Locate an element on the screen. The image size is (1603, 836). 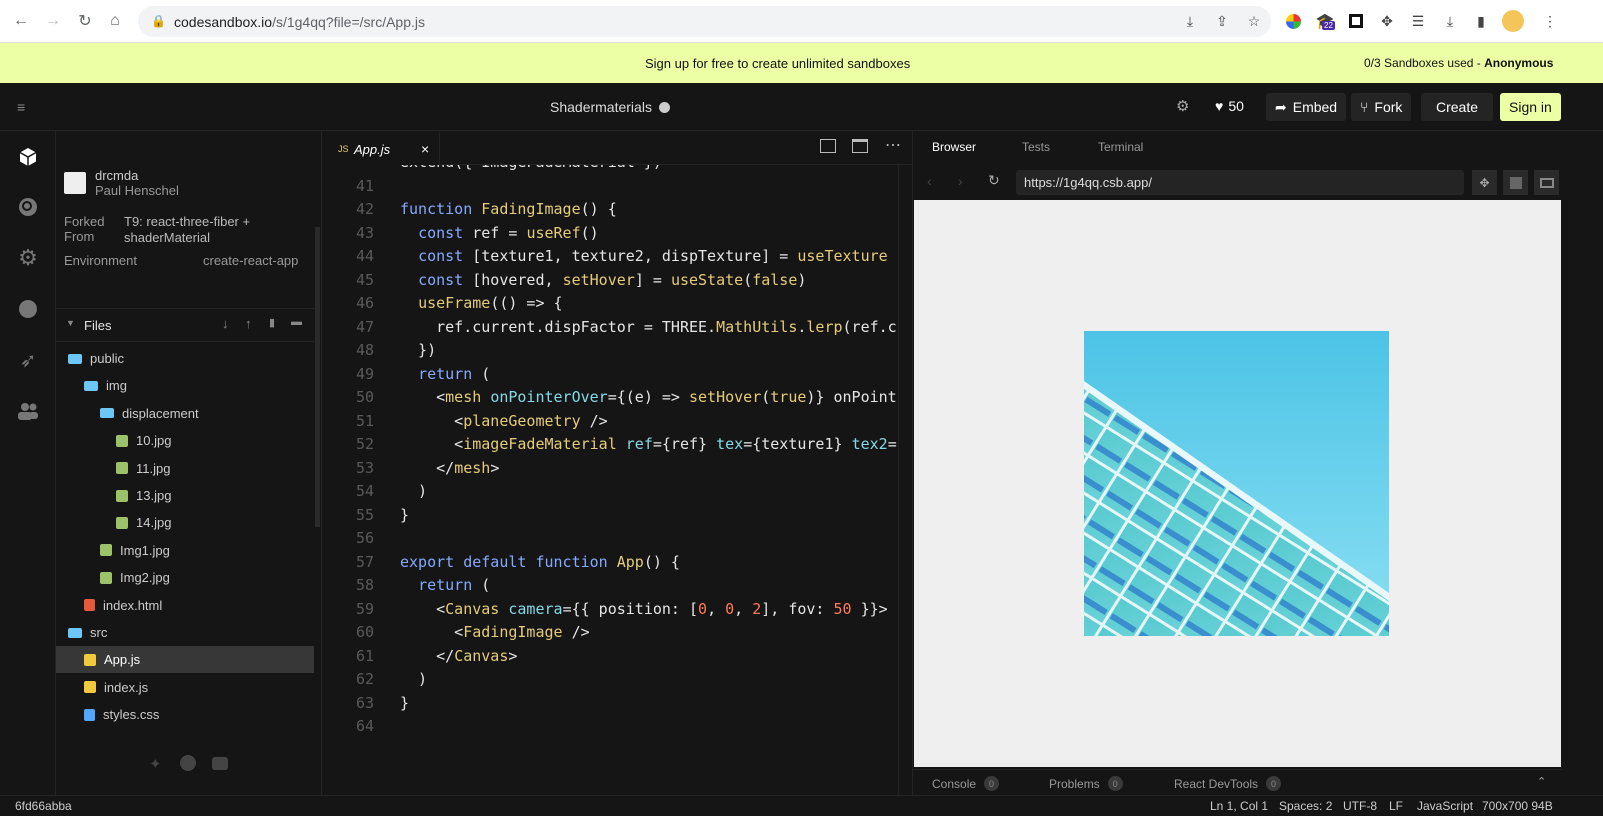
code-line: 64 is located at coordinates (361, 727).